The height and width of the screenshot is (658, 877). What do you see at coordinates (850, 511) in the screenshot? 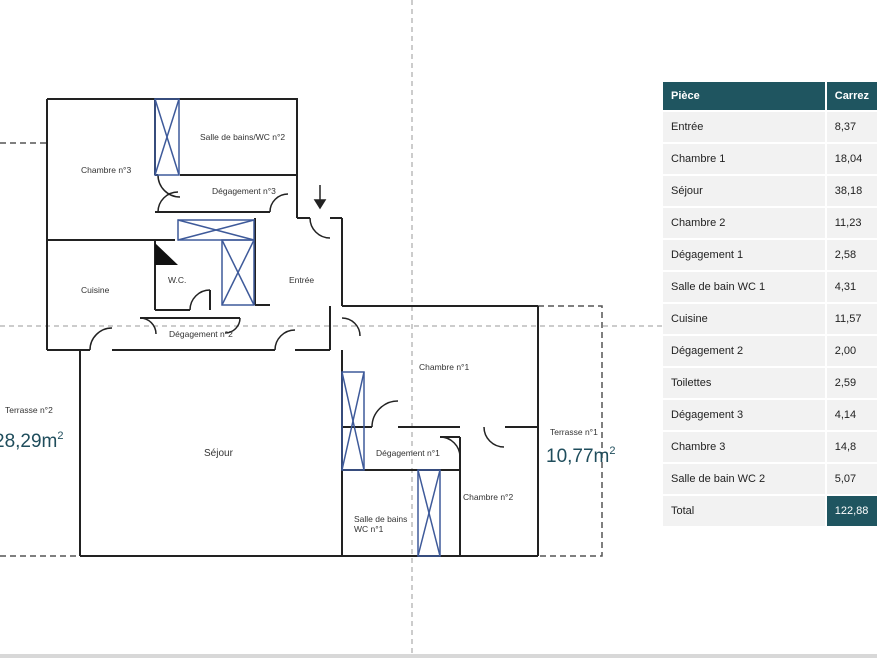
I see `total-value: 122,88` at bounding box center [850, 511].